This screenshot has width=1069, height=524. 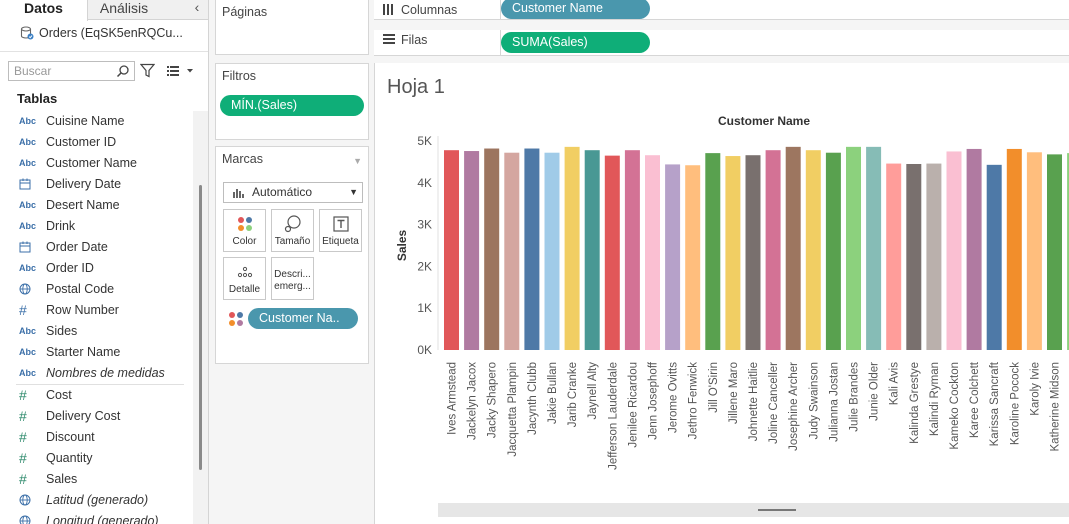 What do you see at coordinates (340, 241) in the screenshot?
I see `label-label: Etiqueta` at bounding box center [340, 241].